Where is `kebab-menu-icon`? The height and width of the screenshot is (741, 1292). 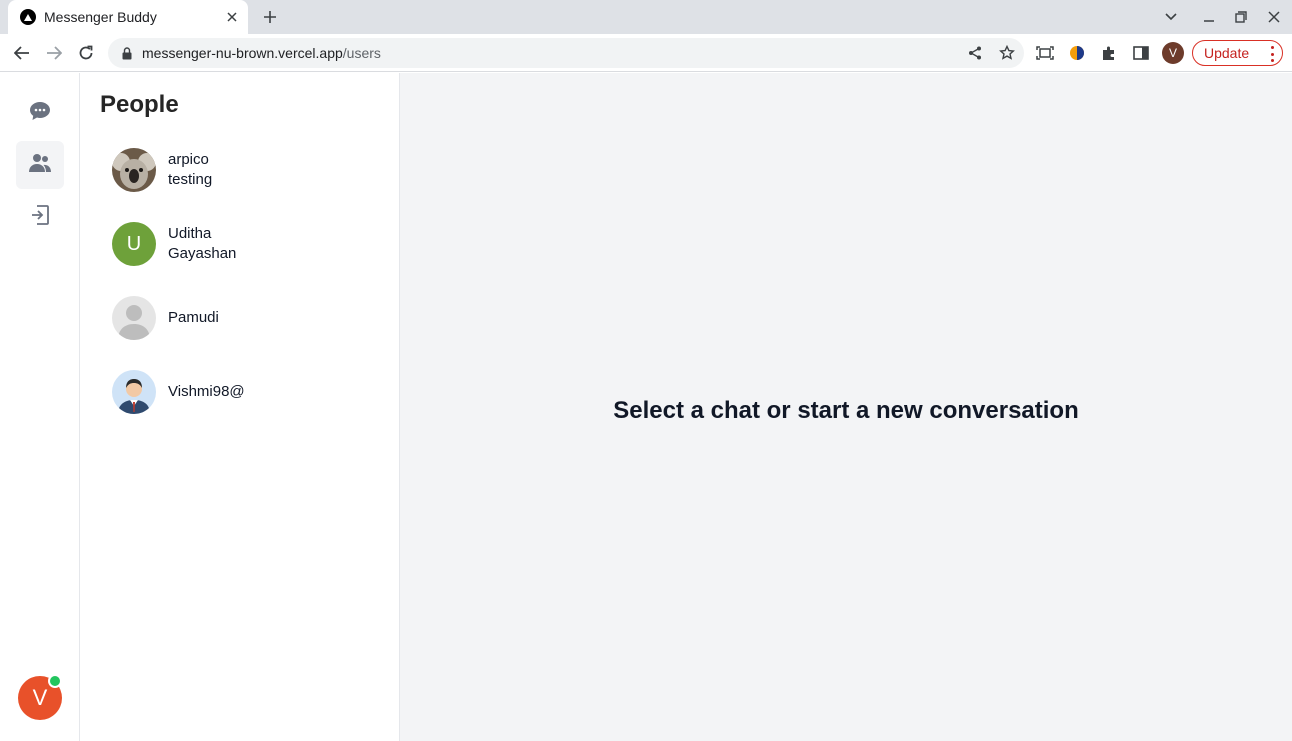
kebab-menu-icon is located at coordinates (1272, 54).